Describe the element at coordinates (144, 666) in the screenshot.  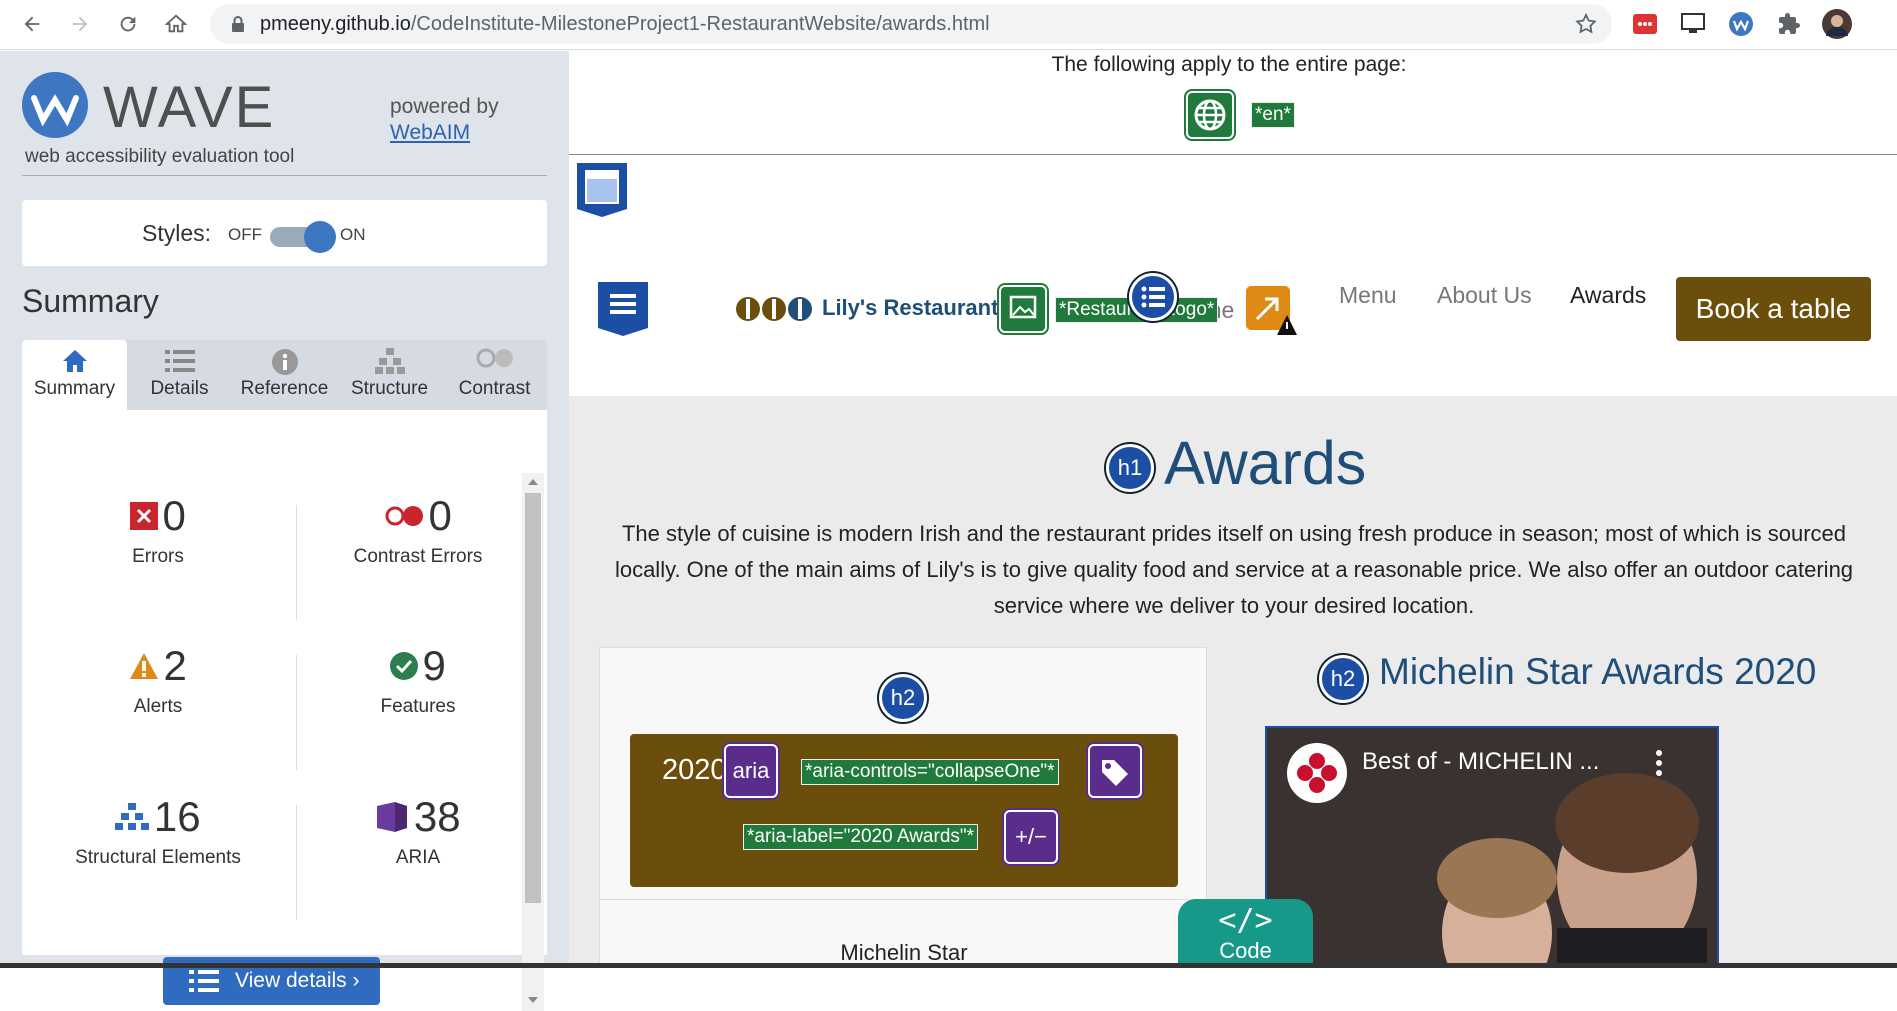
I see `alert-icon` at that location.